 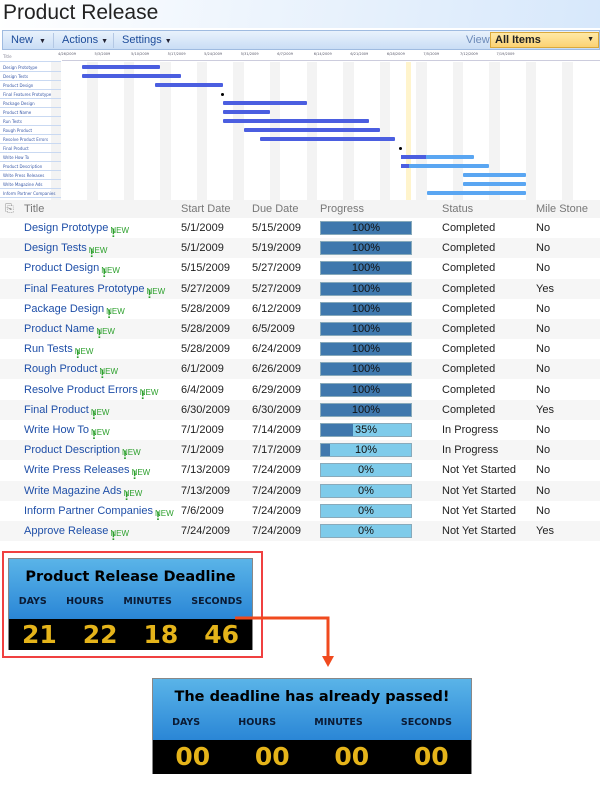 What do you see at coordinates (257, 722) in the screenshot?
I see `hours-label: HOURS` at bounding box center [257, 722].